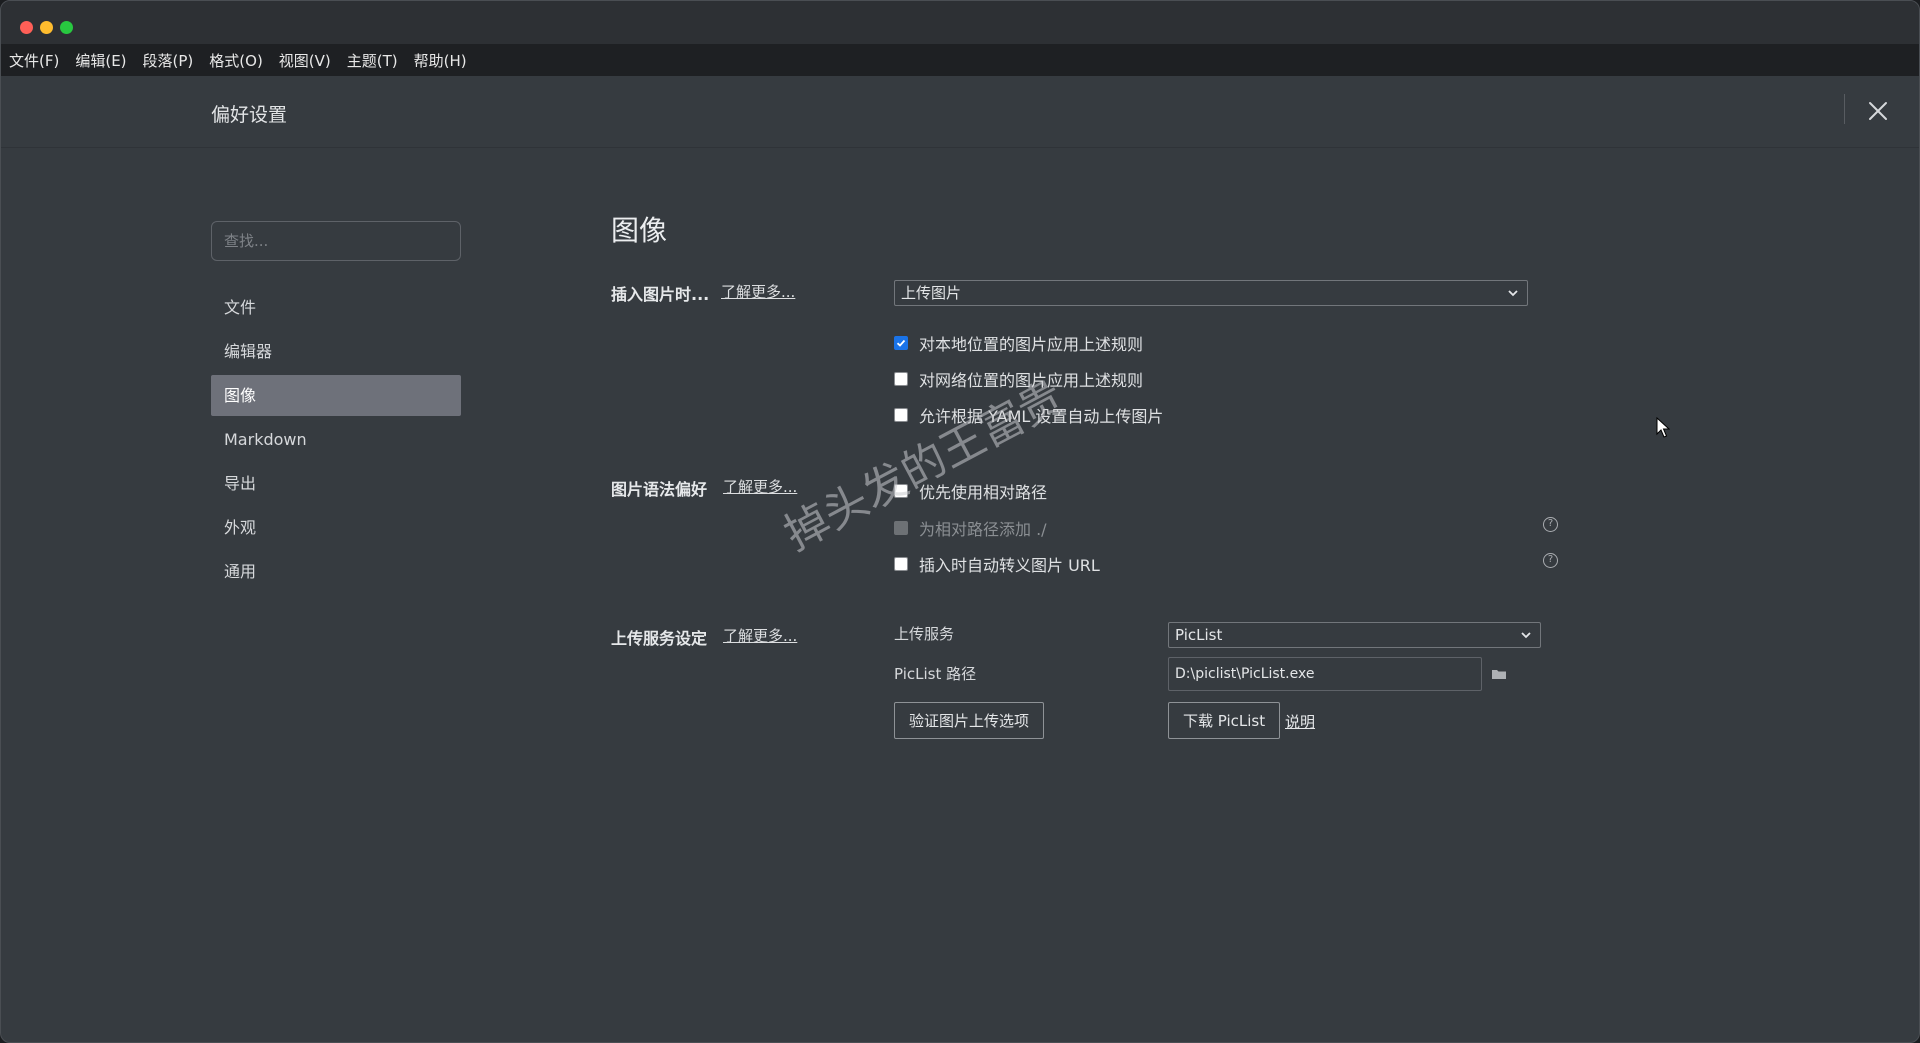 This screenshot has width=1920, height=1043. I want to click on add-dot-slash-label: 为相对路径添加 ./, so click(983, 529).